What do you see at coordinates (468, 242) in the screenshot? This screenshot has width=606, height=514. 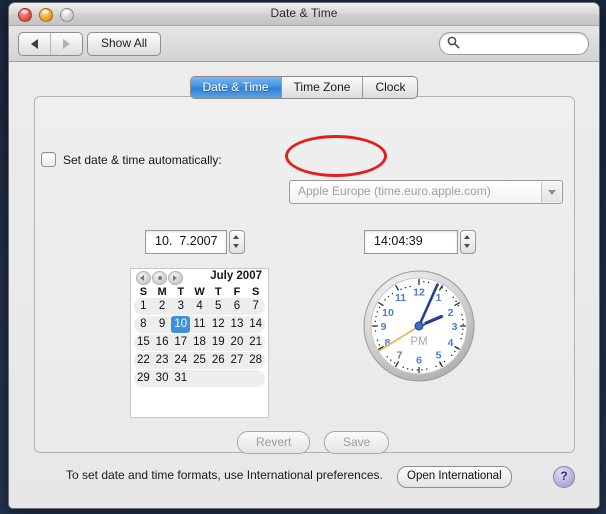 I see `time-stepper` at bounding box center [468, 242].